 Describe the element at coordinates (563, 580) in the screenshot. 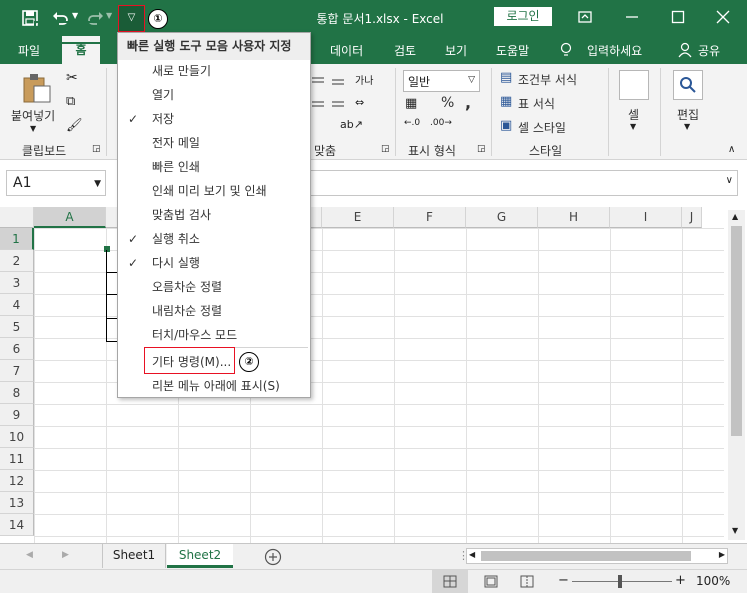

I see `zoom-out-button: −` at that location.